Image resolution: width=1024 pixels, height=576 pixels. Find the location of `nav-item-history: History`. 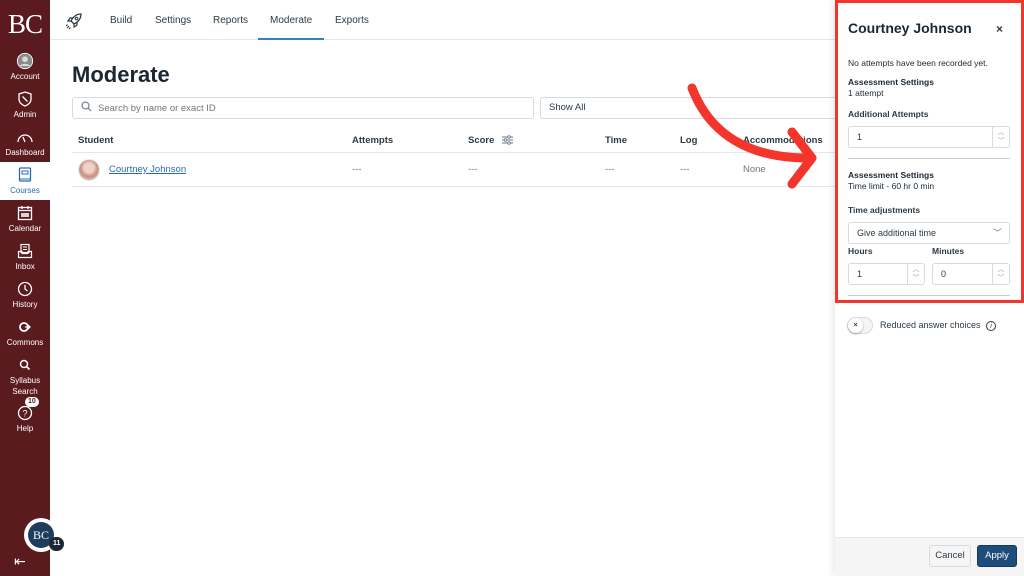

nav-item-history: History is located at coordinates (25, 295).